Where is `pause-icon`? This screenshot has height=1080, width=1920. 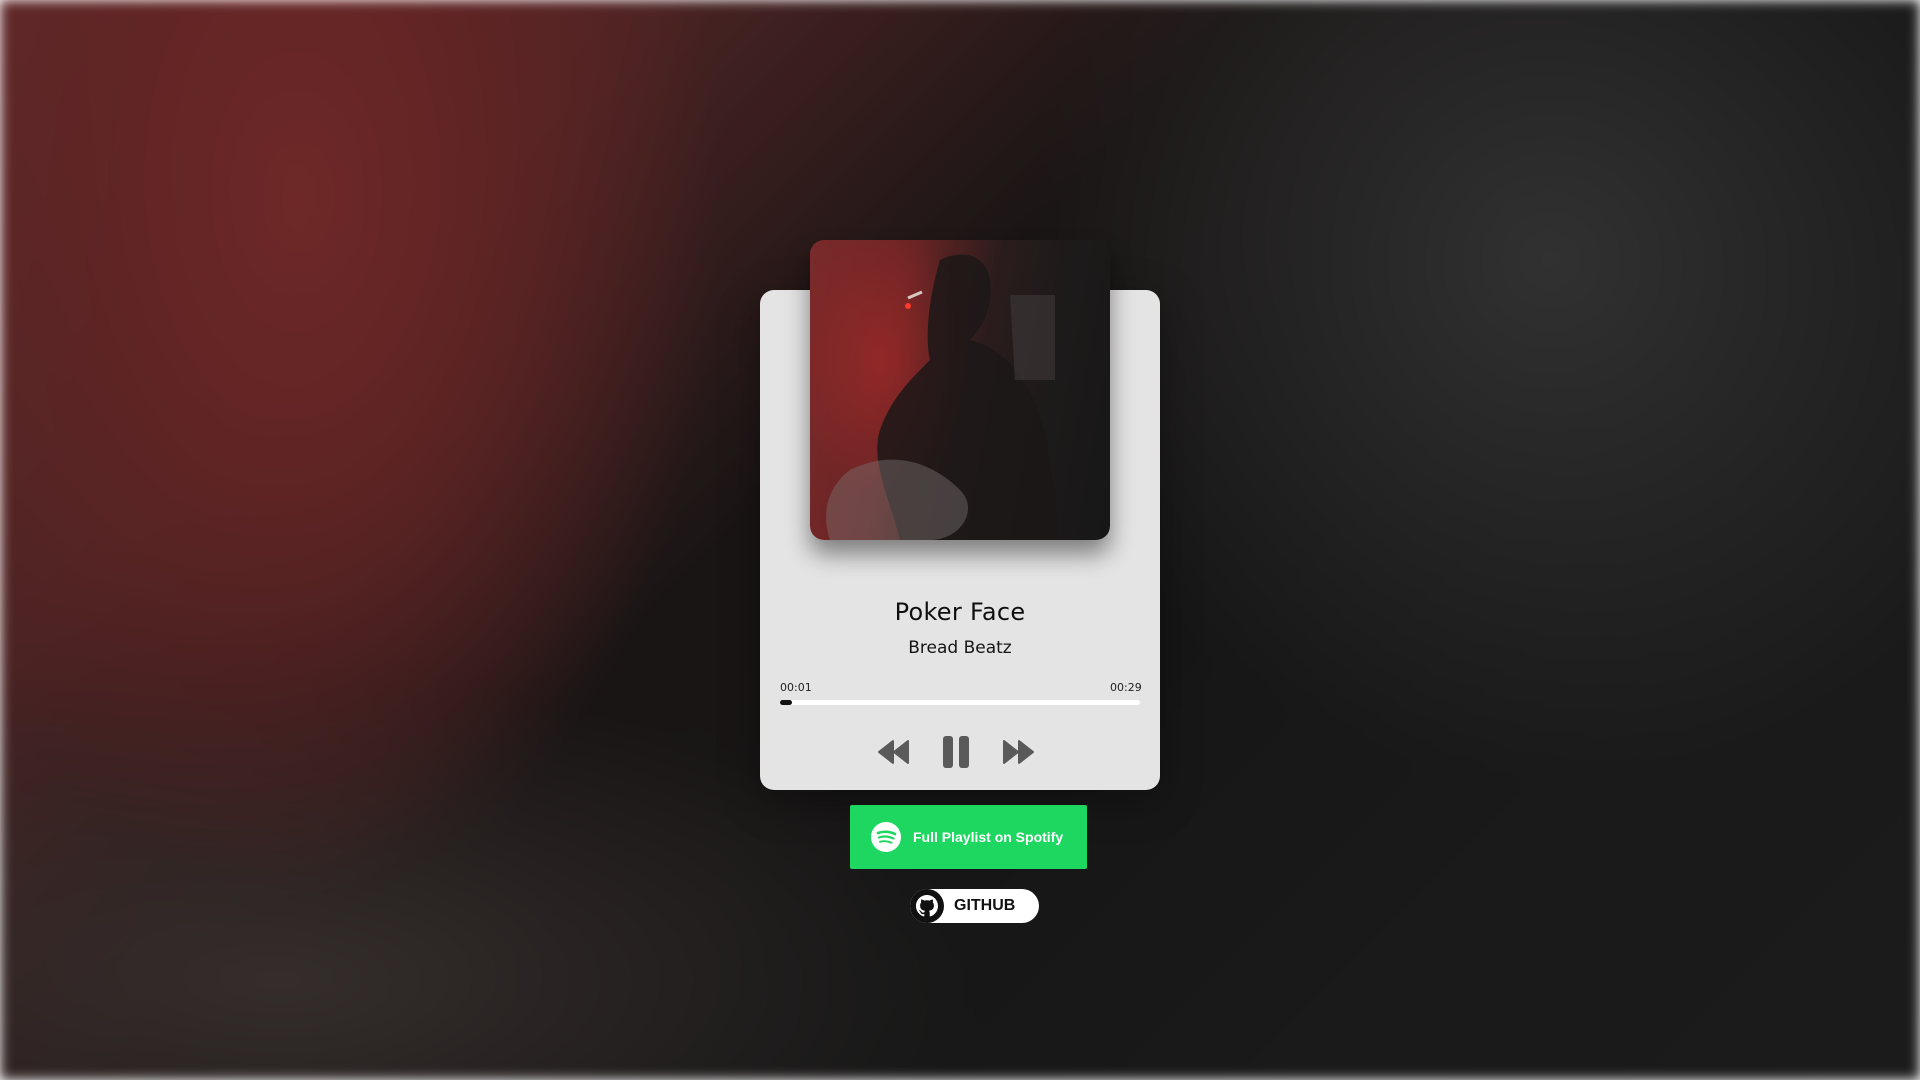 pause-icon is located at coordinates (956, 752).